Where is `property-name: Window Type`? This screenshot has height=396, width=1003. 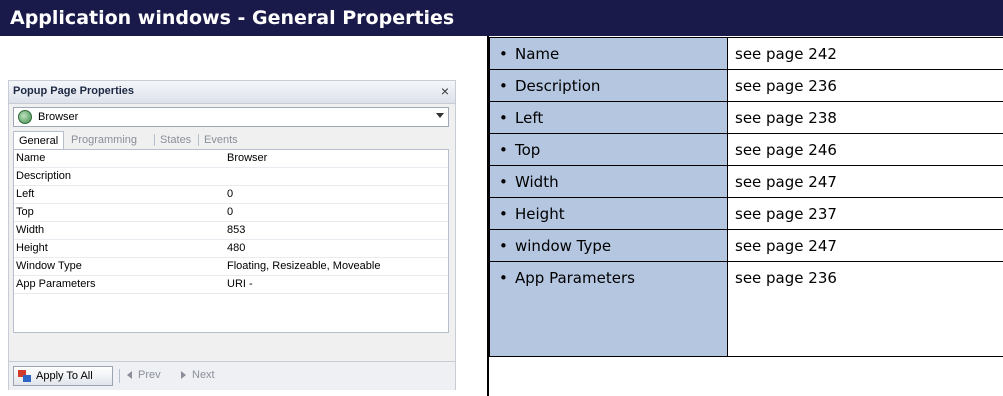
property-name: Window Type is located at coordinates (49, 266).